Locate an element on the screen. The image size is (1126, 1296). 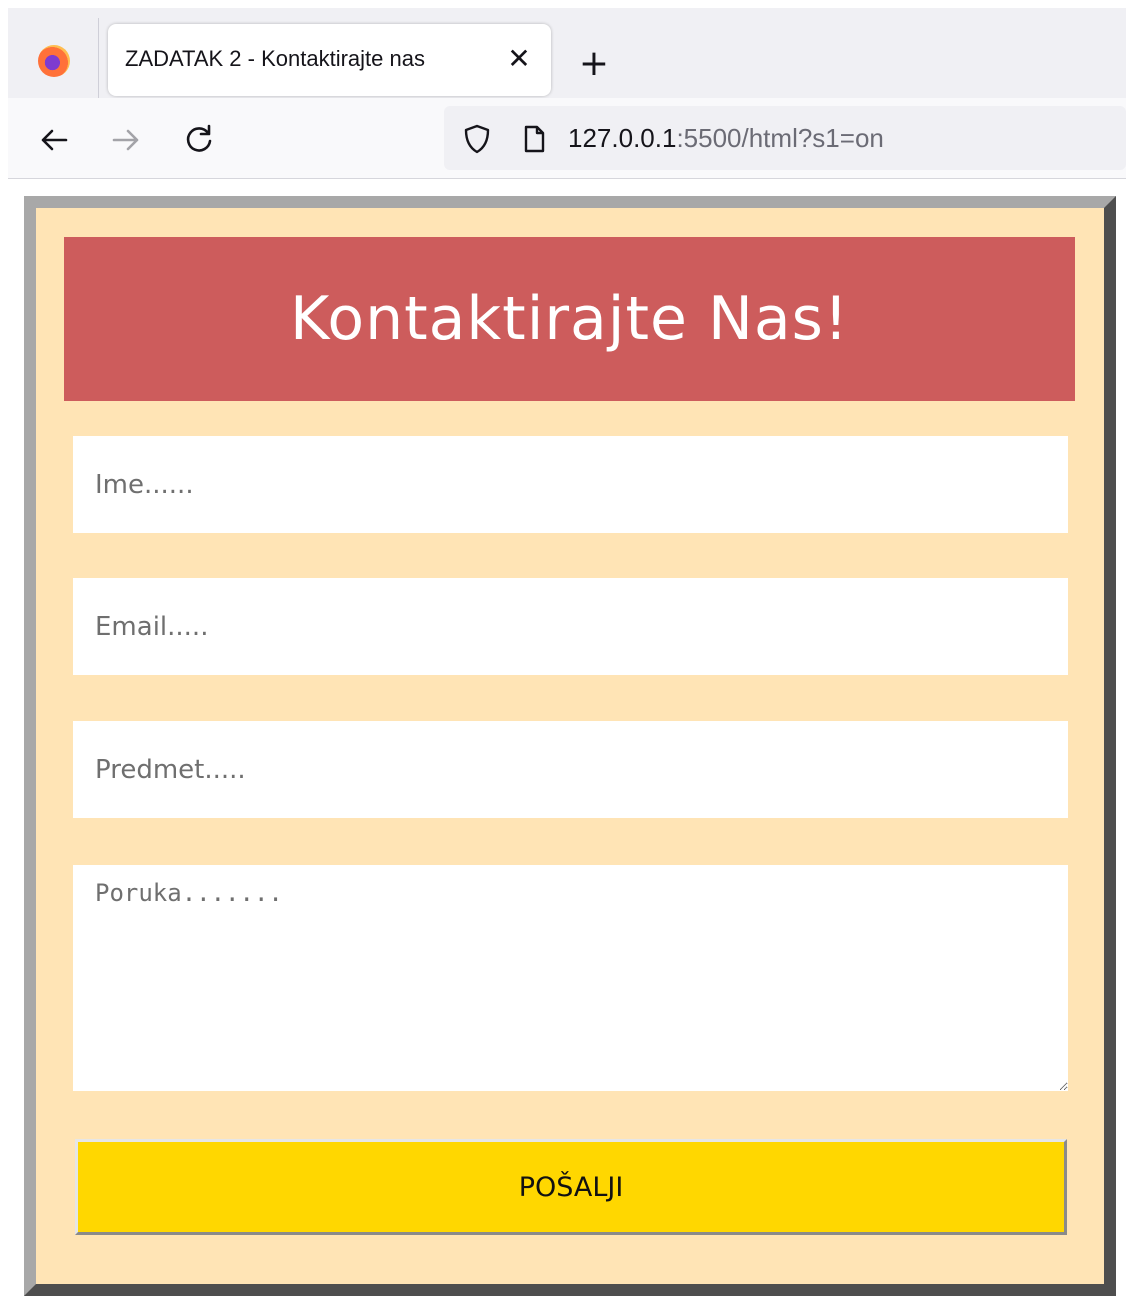
tab-title: ZADATAK 2 - Kontaktirajte nas is located at coordinates (275, 58).